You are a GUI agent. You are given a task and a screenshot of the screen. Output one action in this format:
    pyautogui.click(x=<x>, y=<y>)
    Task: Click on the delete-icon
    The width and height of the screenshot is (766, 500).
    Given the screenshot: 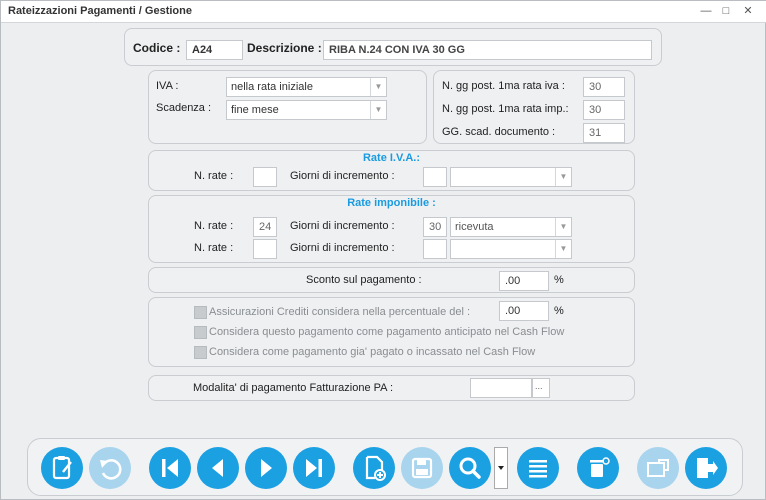 What is the action you would take?
    pyautogui.click(x=600, y=467)
    